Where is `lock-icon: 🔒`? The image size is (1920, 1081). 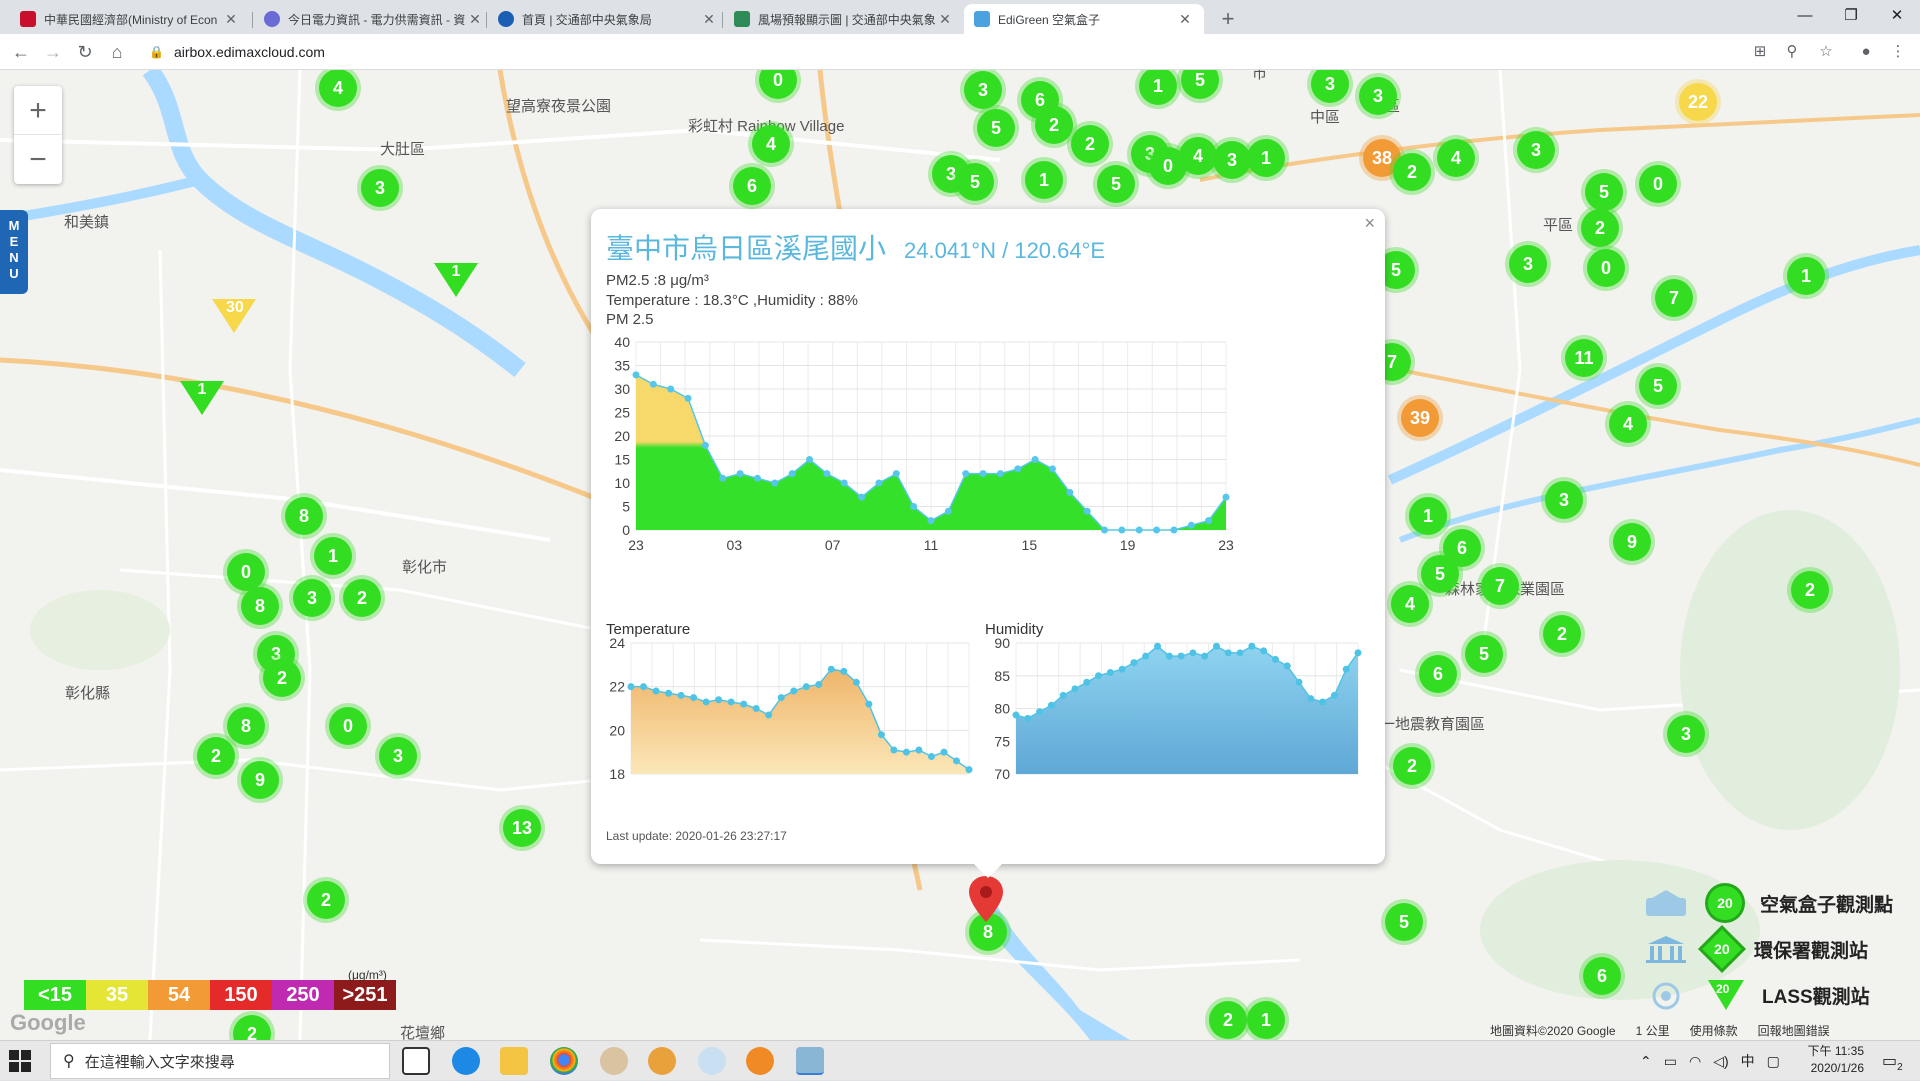 lock-icon: 🔒 is located at coordinates (156, 52).